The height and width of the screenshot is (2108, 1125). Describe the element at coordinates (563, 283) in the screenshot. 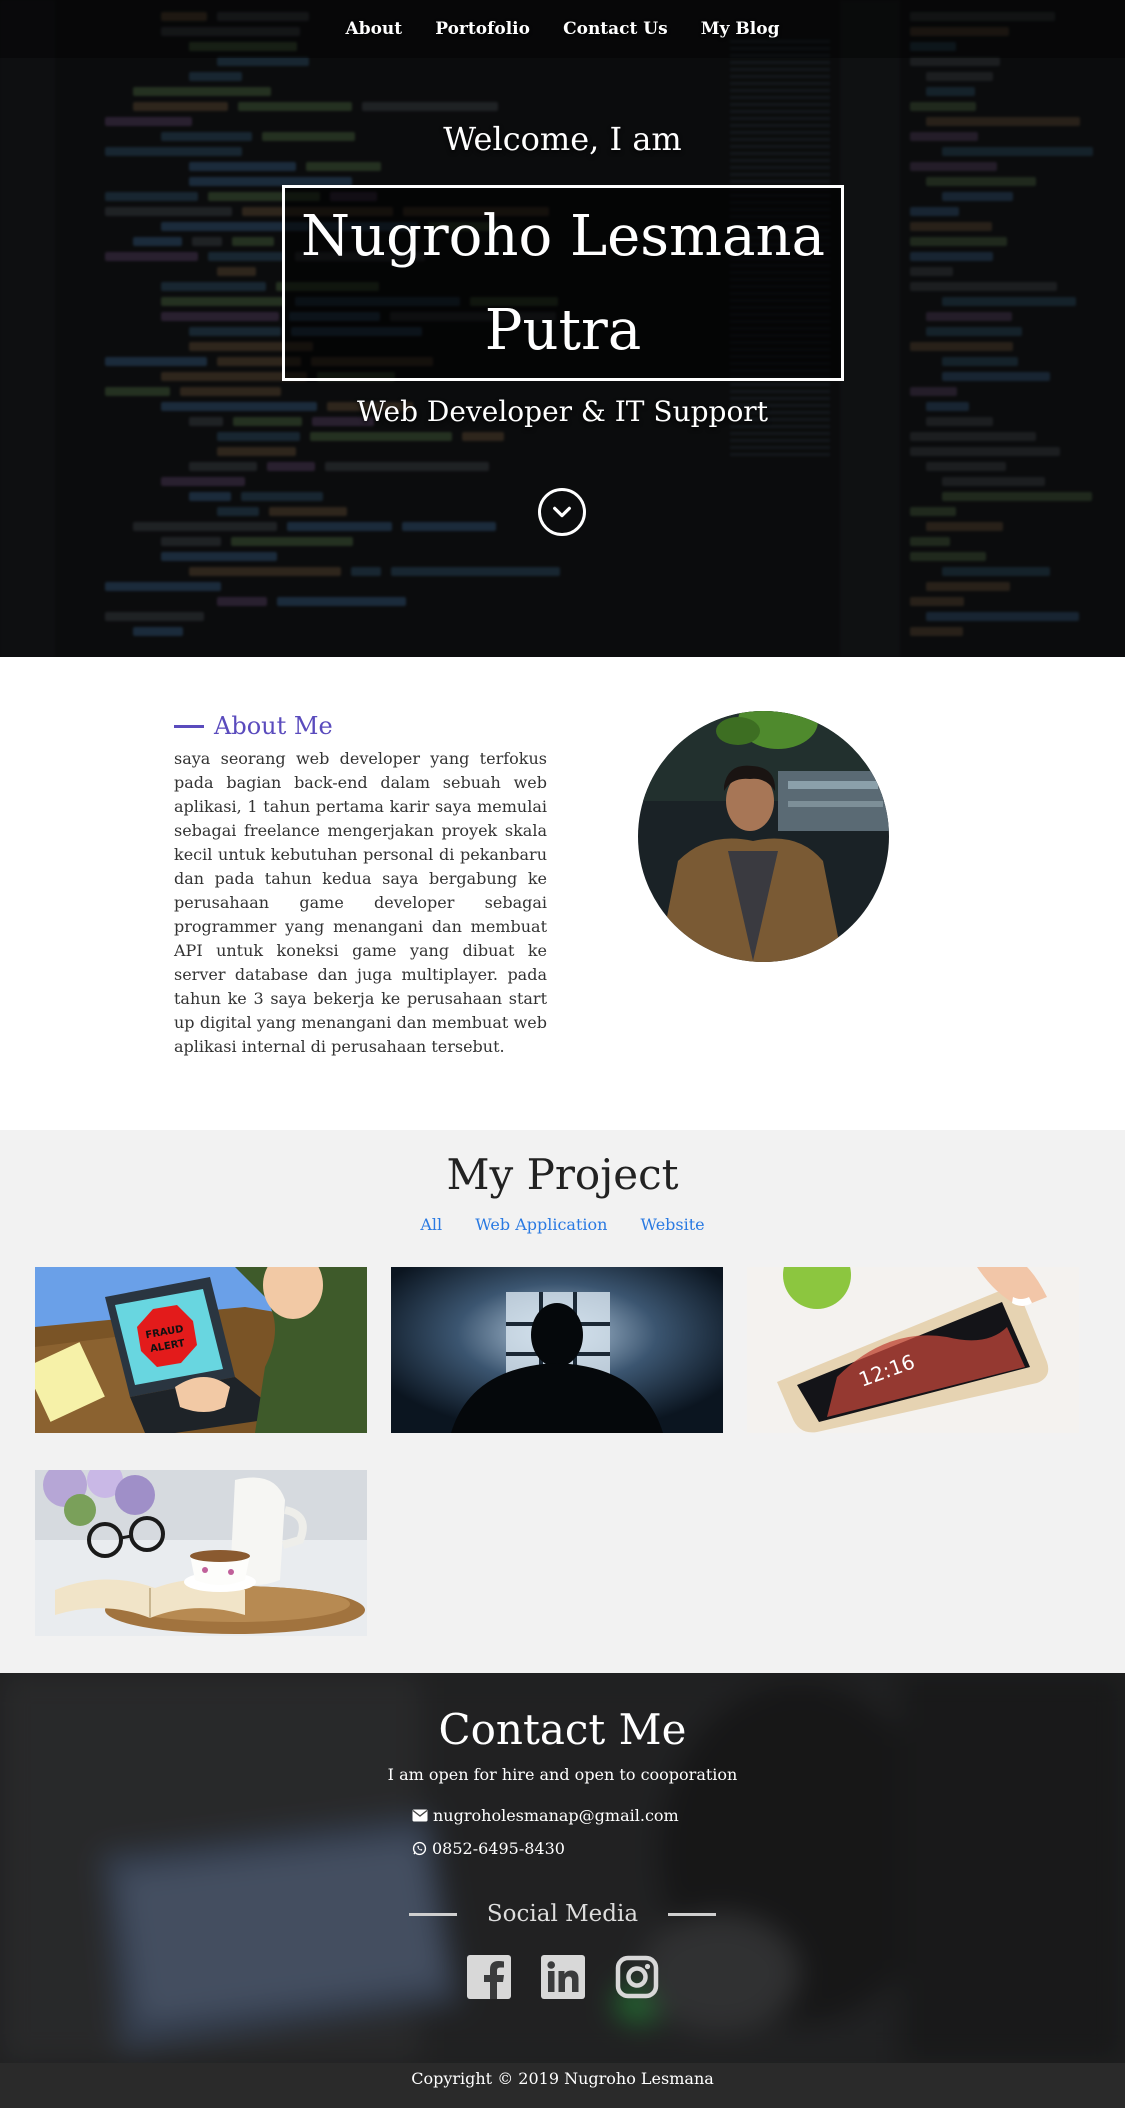

I see `hero-name: Nugroho Lesmana Putra` at that location.